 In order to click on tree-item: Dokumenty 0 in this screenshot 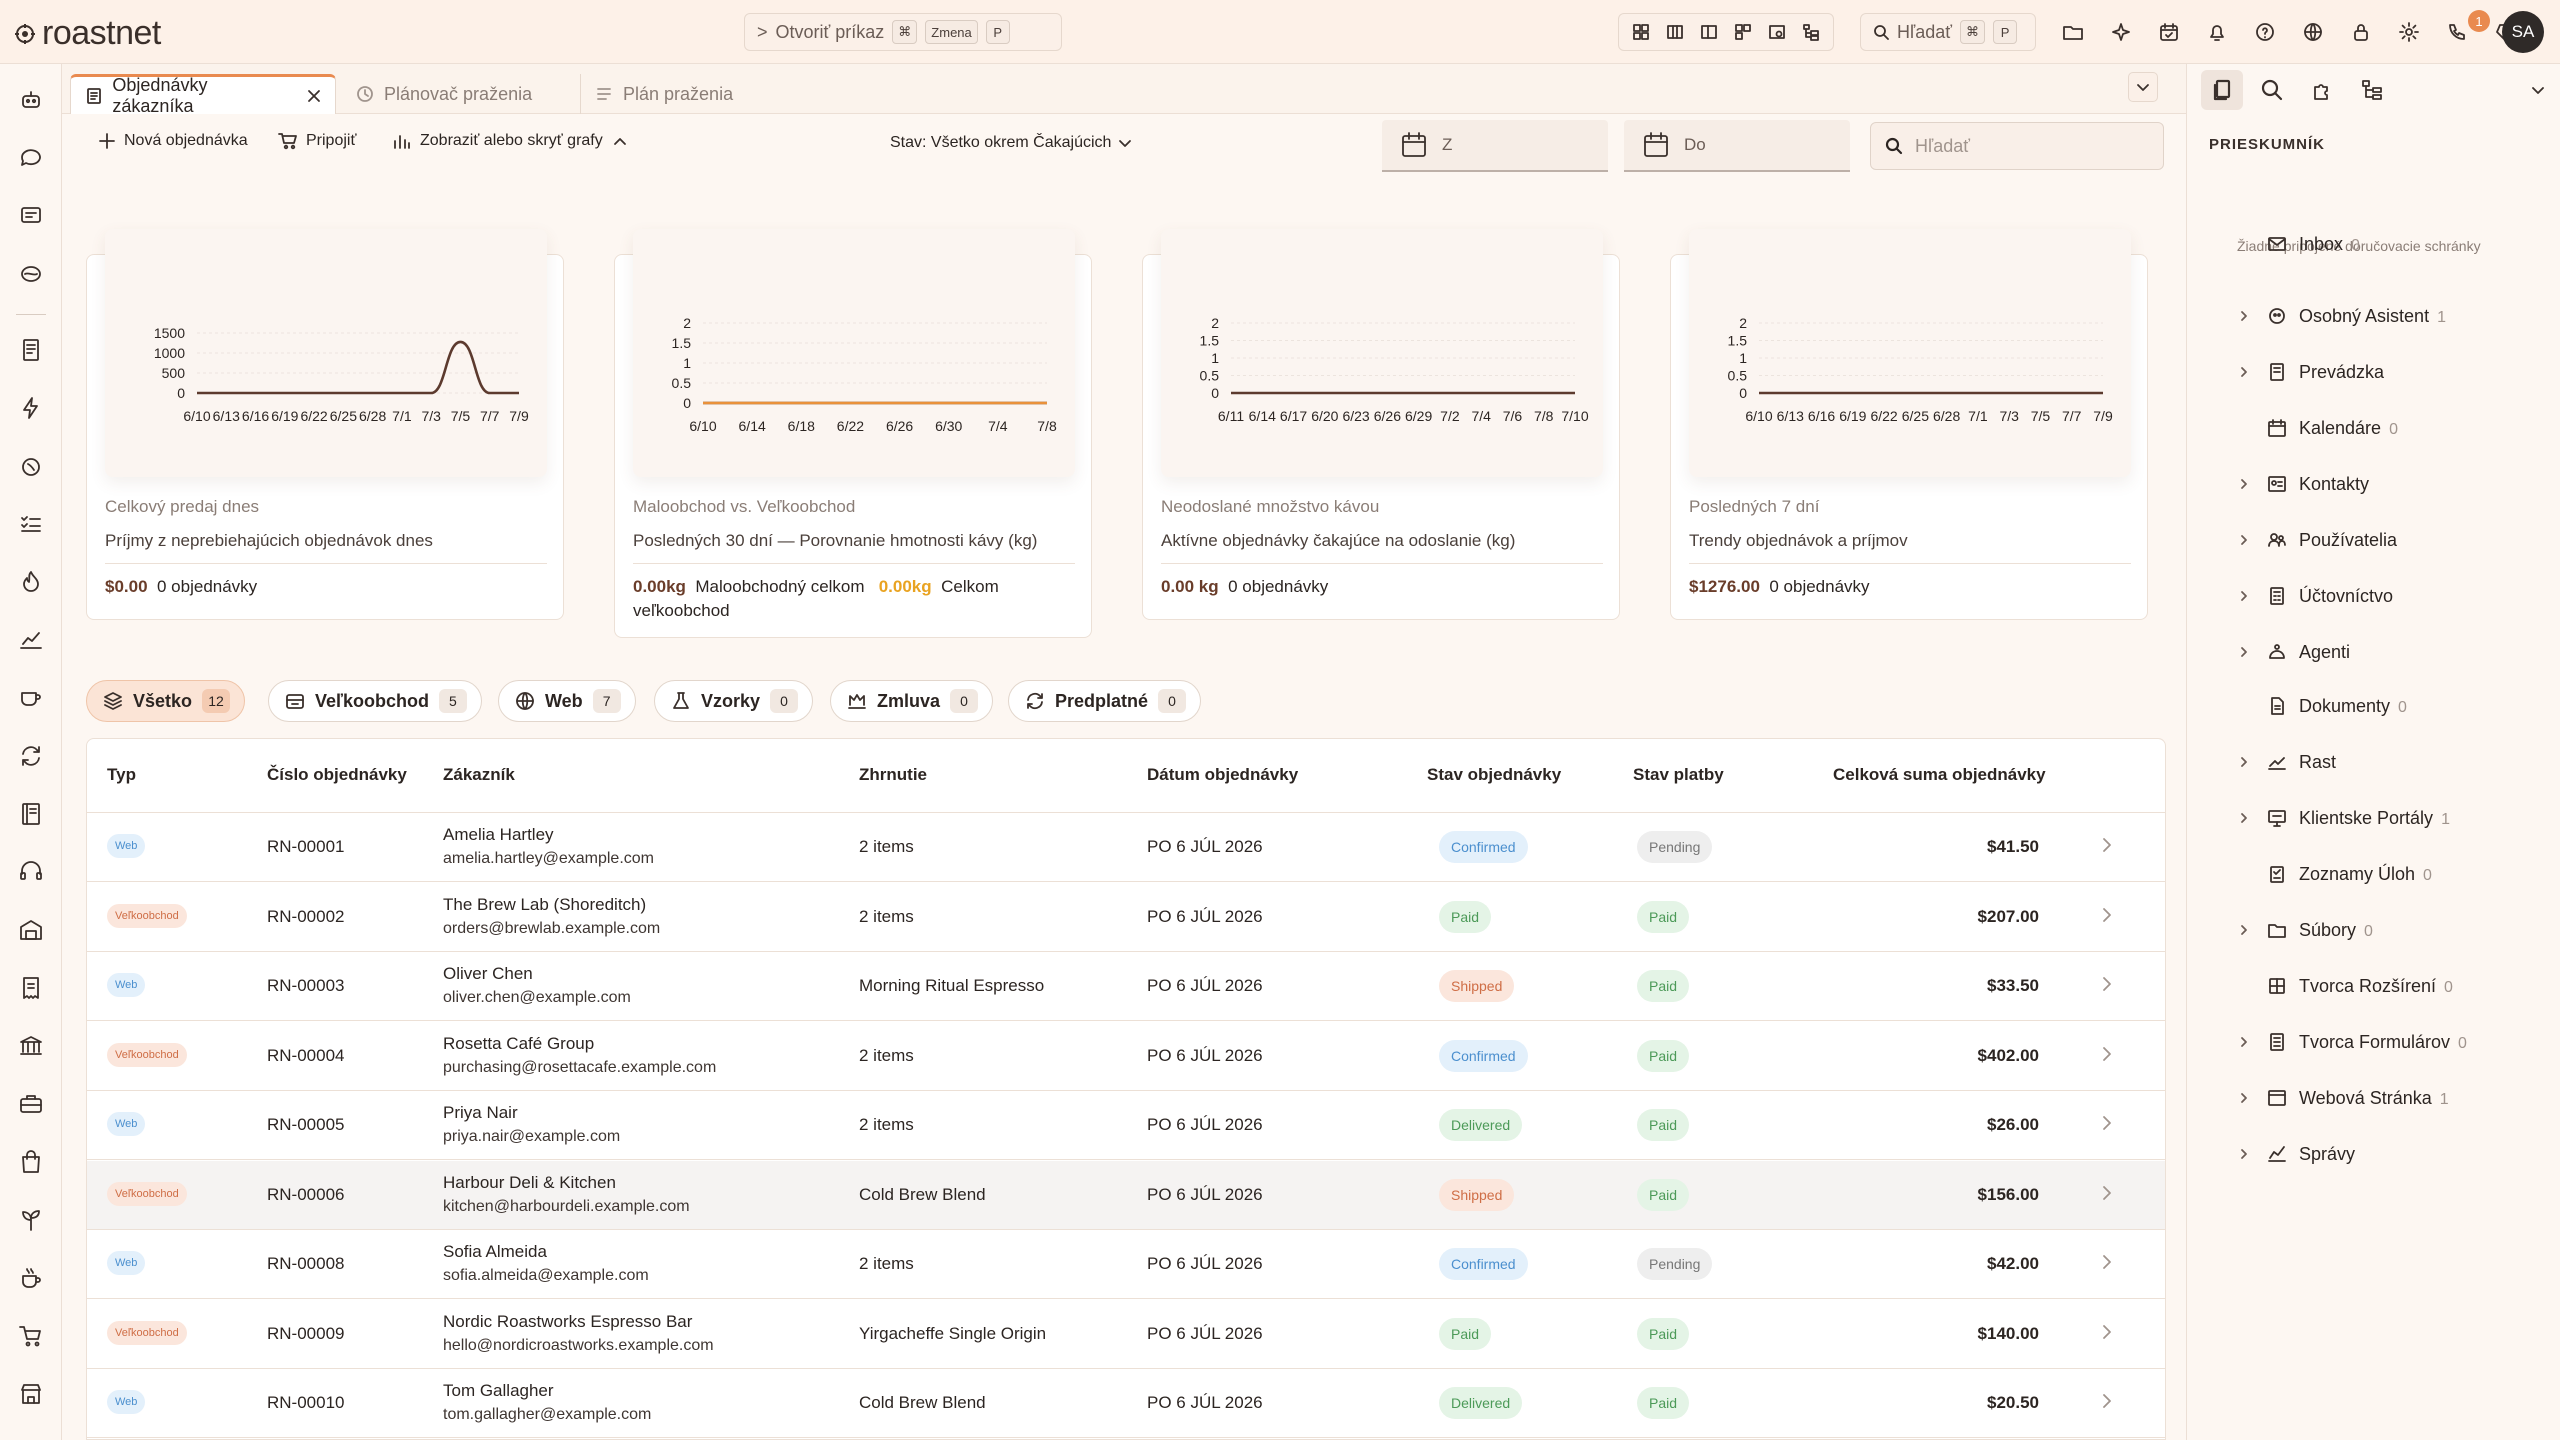, I will do `click(2373, 706)`.